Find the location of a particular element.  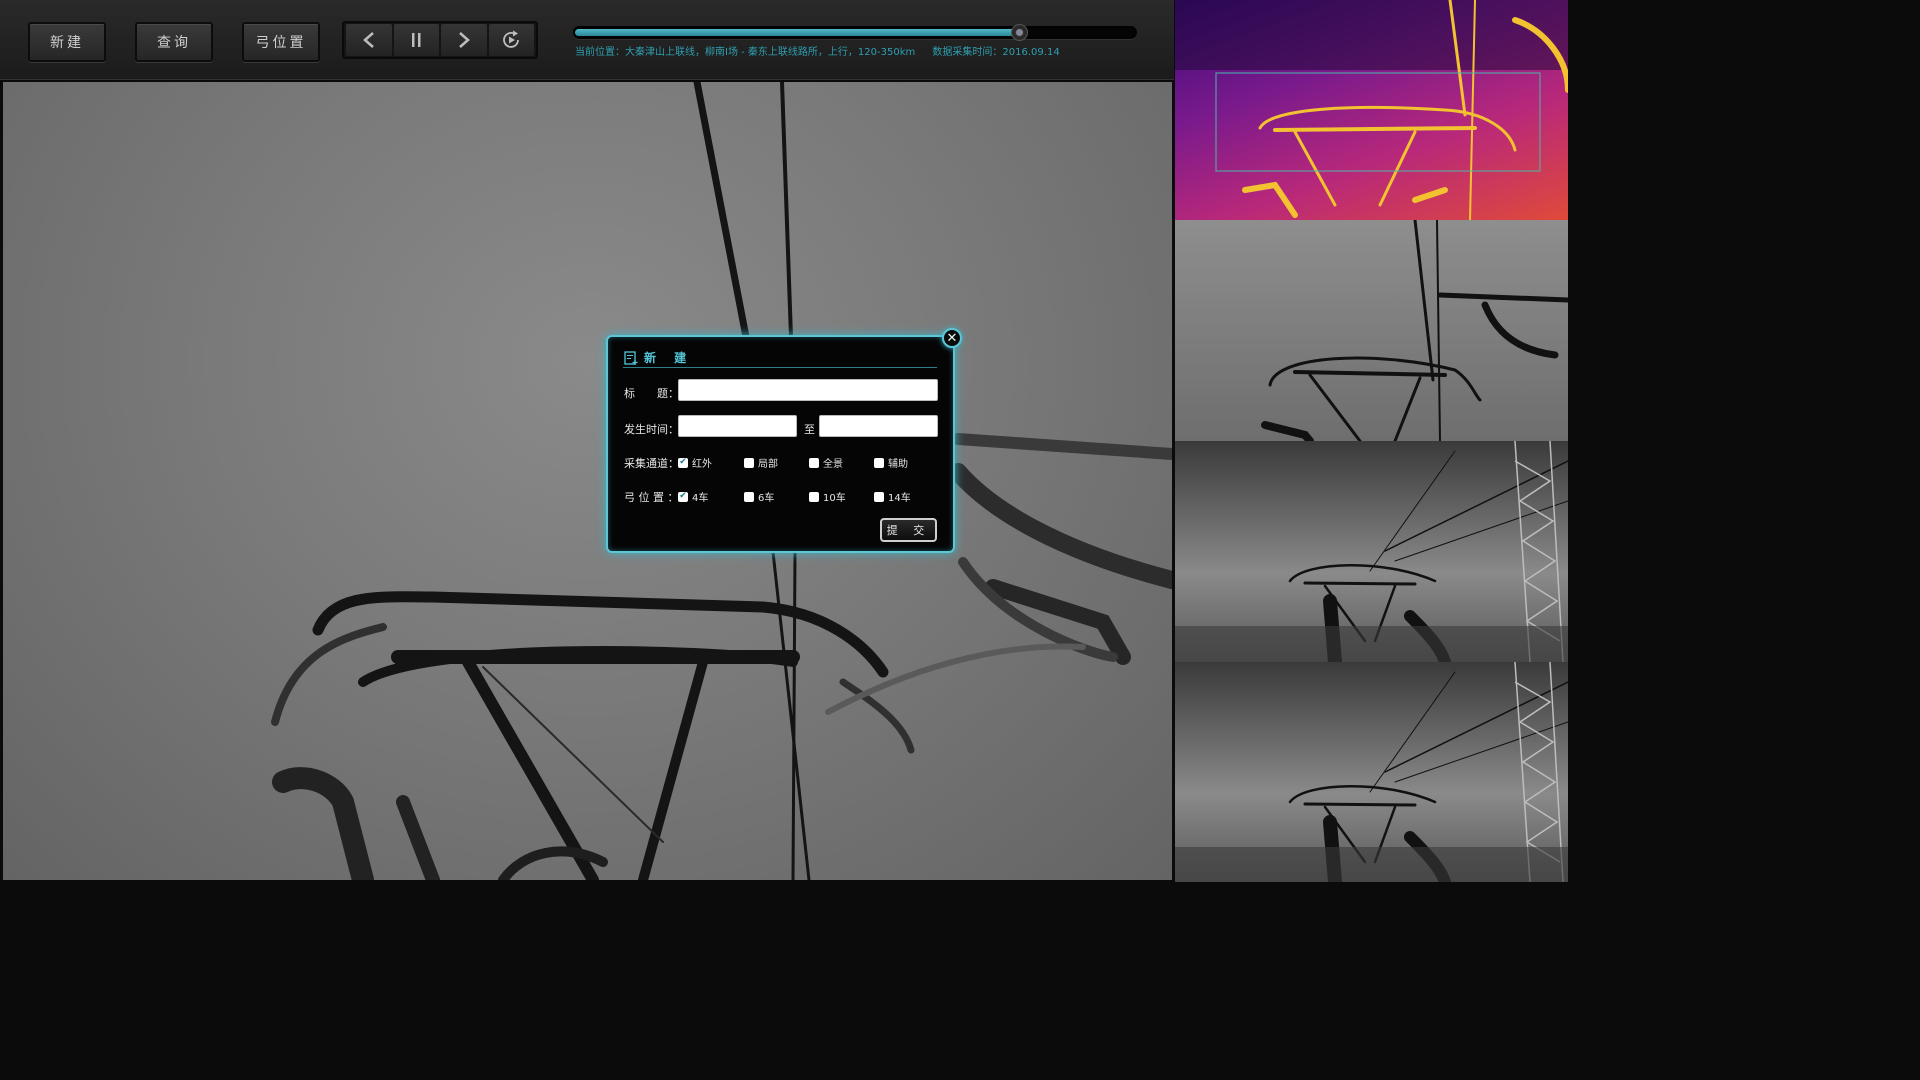

time-field-label: 发生时间： is located at coordinates (651, 429).